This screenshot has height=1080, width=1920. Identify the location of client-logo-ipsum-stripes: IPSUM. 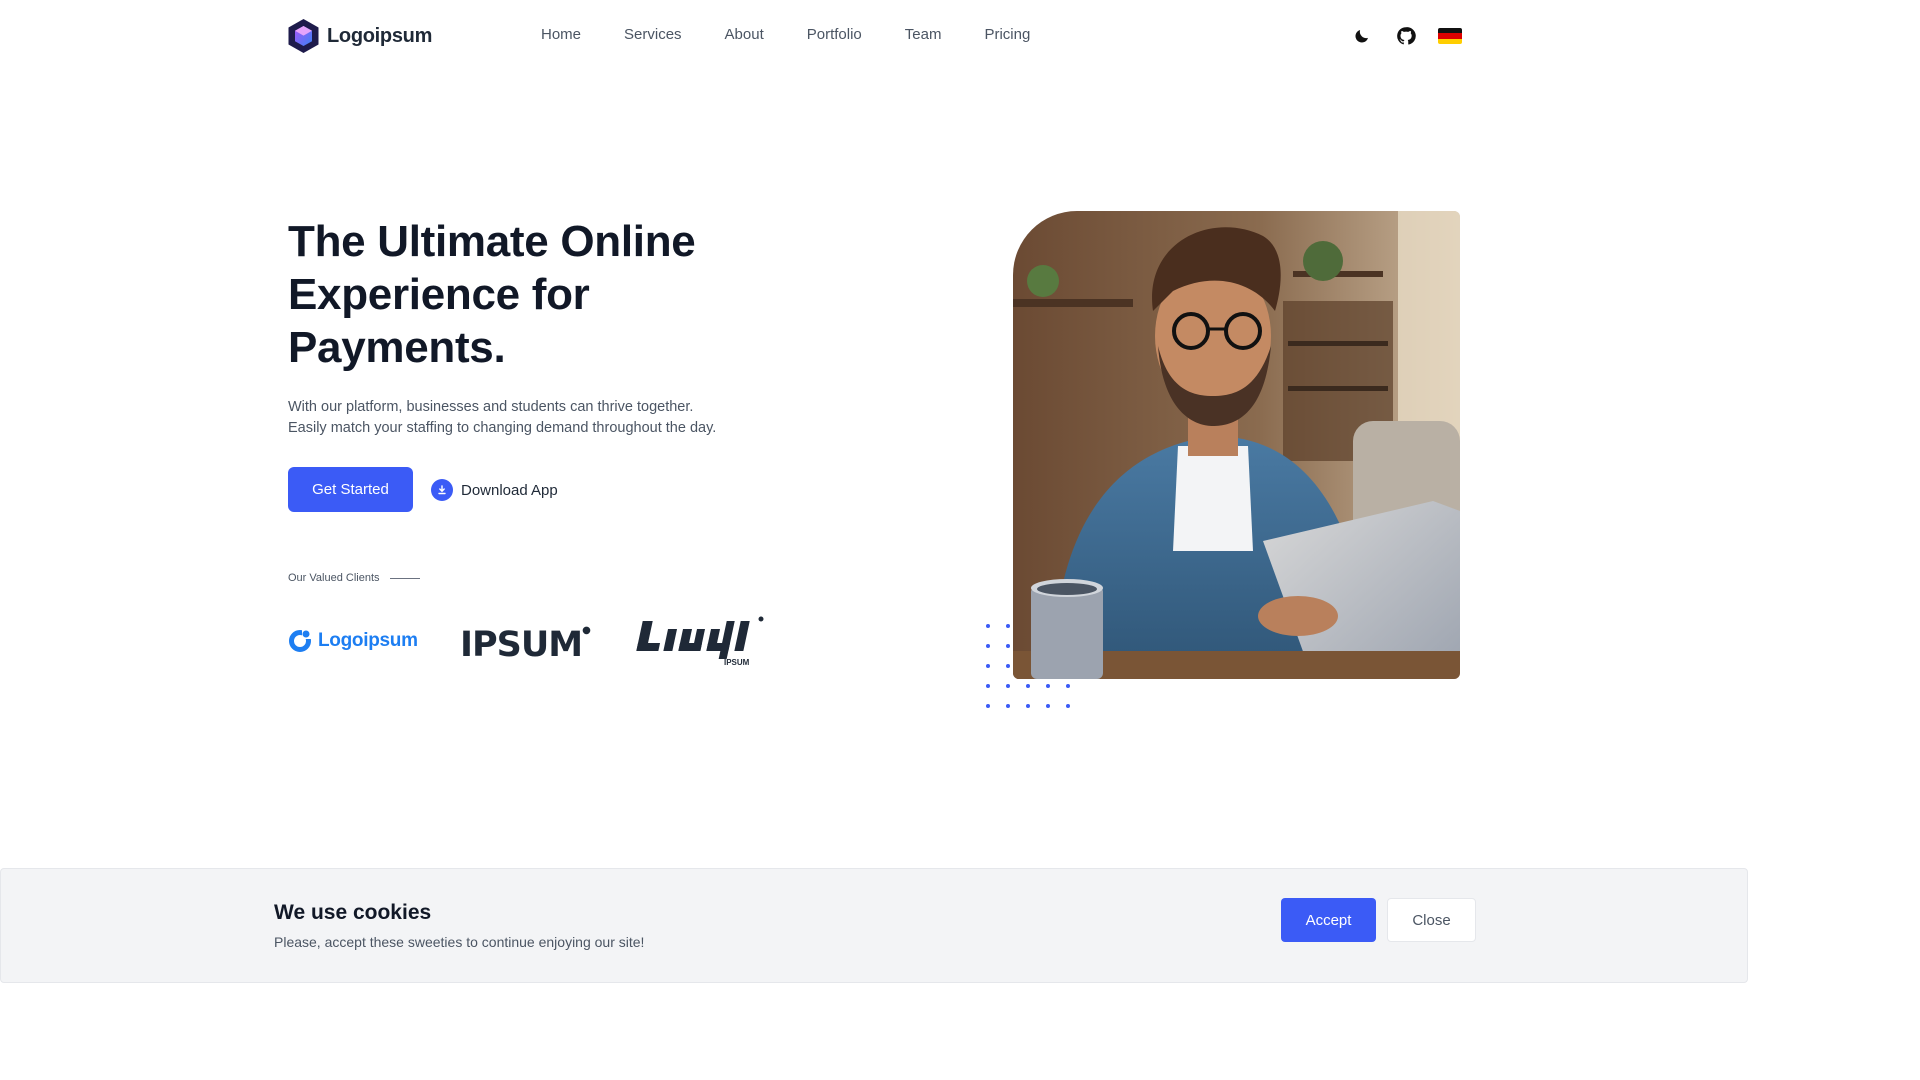
(699, 644).